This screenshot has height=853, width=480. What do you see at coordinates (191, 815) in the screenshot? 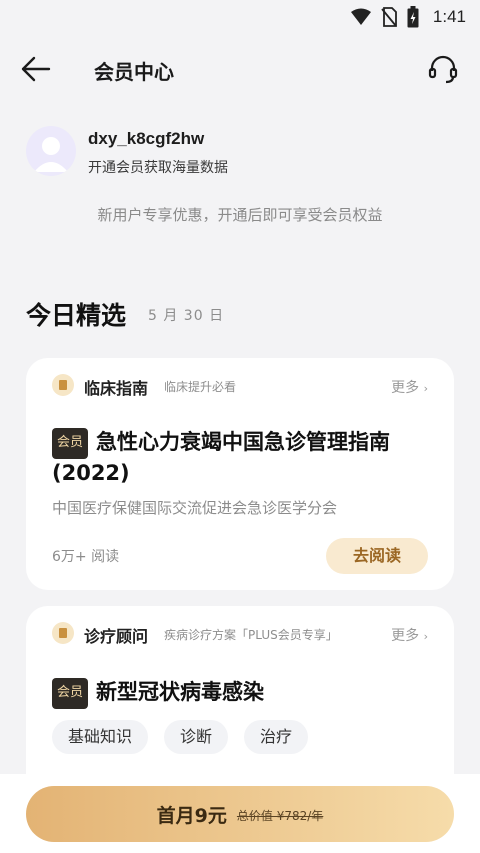
I see `price-label: 首月9元` at bounding box center [191, 815].